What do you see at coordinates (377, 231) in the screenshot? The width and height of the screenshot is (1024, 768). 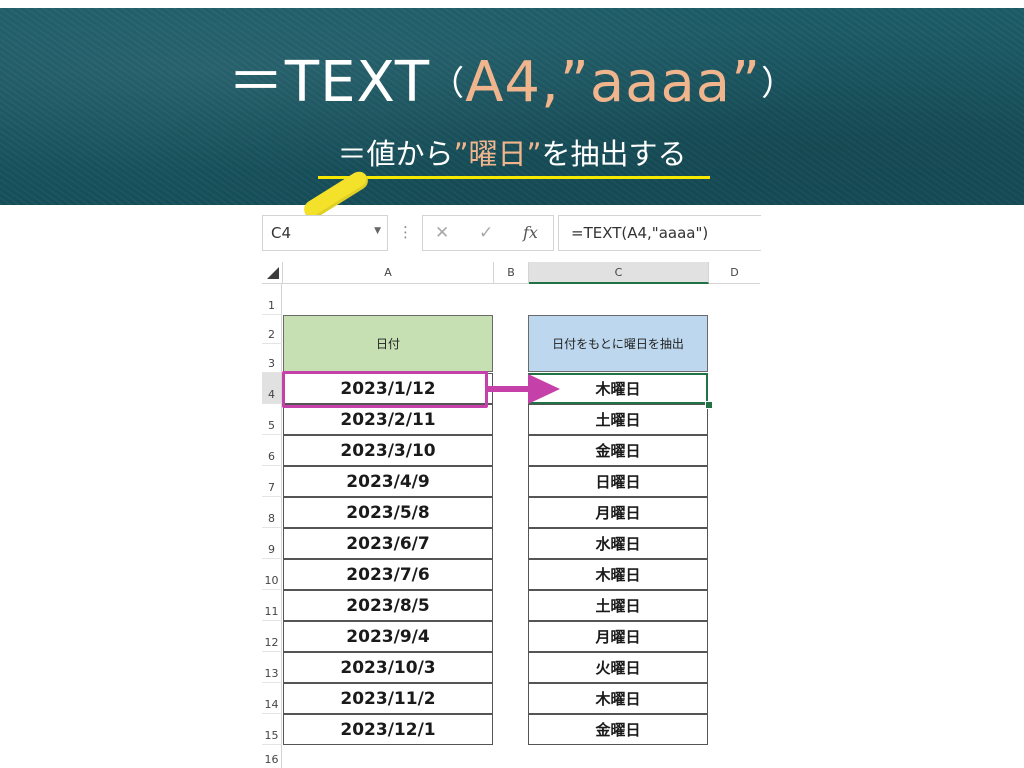 I see `chevron-down-icon: ▼` at bounding box center [377, 231].